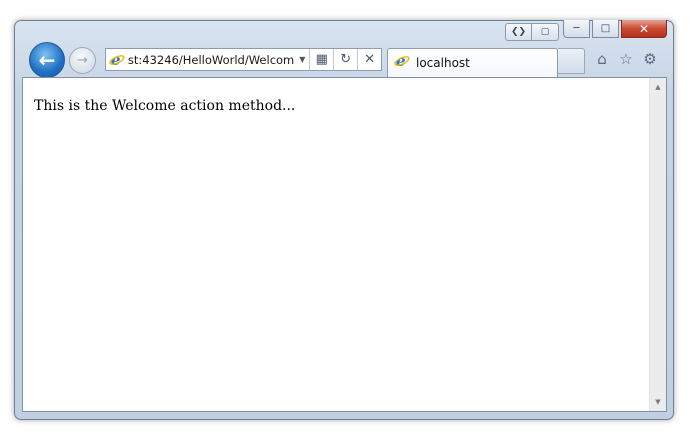 This screenshot has width=692, height=438. Describe the element at coordinates (605, 29) in the screenshot. I see `maximize-button: □` at that location.